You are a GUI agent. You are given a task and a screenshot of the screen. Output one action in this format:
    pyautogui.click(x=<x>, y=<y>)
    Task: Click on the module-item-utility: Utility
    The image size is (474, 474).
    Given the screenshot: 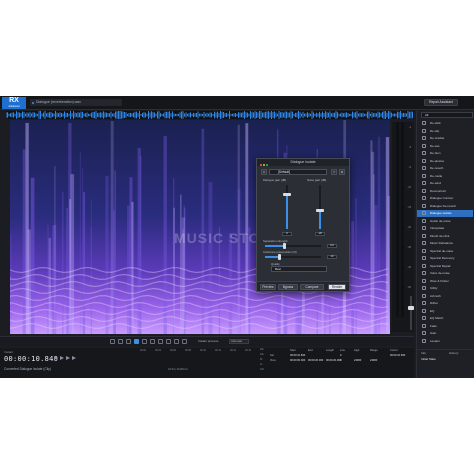 What is the action you would take?
    pyautogui.click(x=445, y=288)
    